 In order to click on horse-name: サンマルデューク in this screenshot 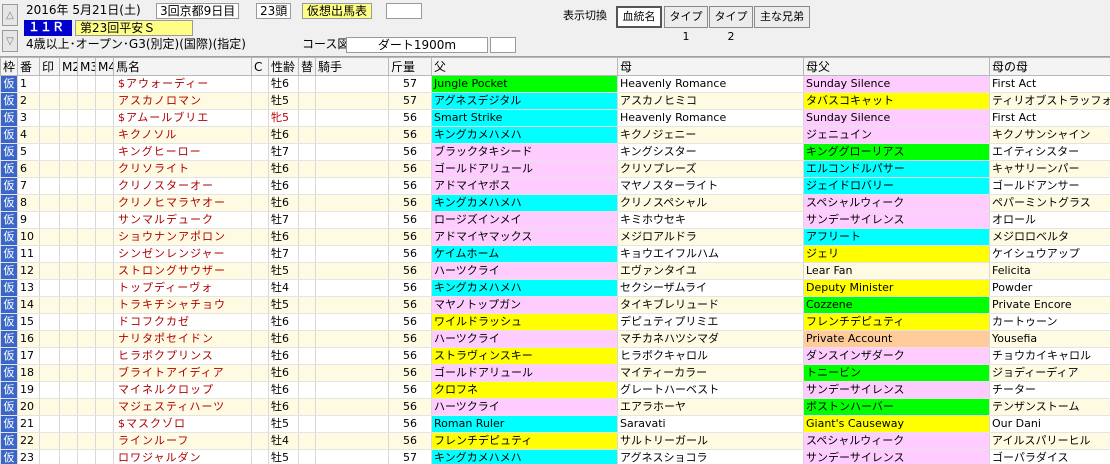, I will do `click(182, 220)`.